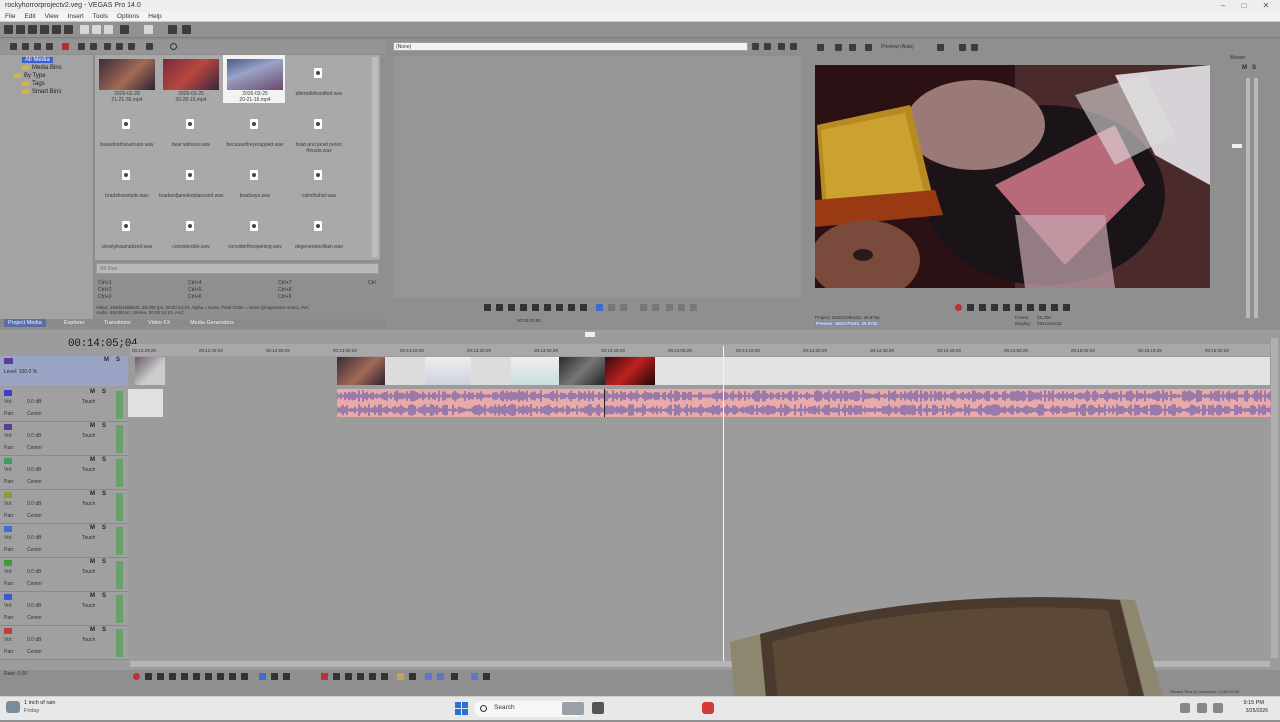 The height and width of the screenshot is (722, 1280). Describe the element at coordinates (461, 708) in the screenshot. I see `windows-start-icon` at that location.